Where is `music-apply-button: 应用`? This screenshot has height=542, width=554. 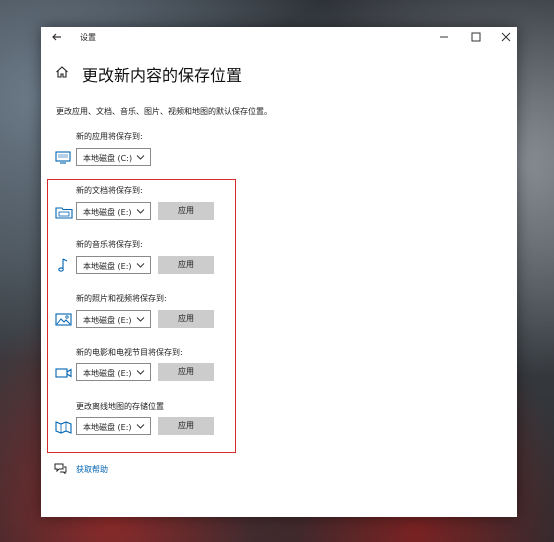
music-apply-button: 应用 is located at coordinates (186, 265).